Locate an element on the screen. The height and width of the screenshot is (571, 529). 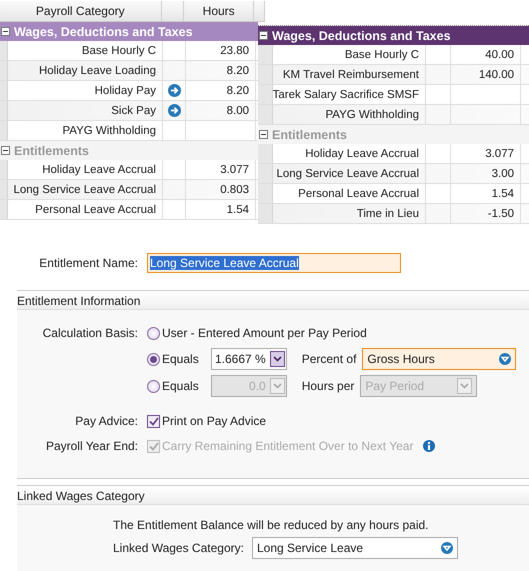
checkbox is located at coordinates (153, 421).